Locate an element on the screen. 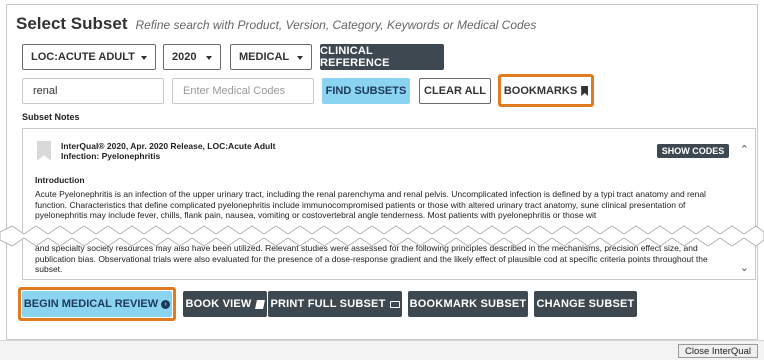 The image size is (764, 360). version-dropdown: 2020 is located at coordinates (192, 57).